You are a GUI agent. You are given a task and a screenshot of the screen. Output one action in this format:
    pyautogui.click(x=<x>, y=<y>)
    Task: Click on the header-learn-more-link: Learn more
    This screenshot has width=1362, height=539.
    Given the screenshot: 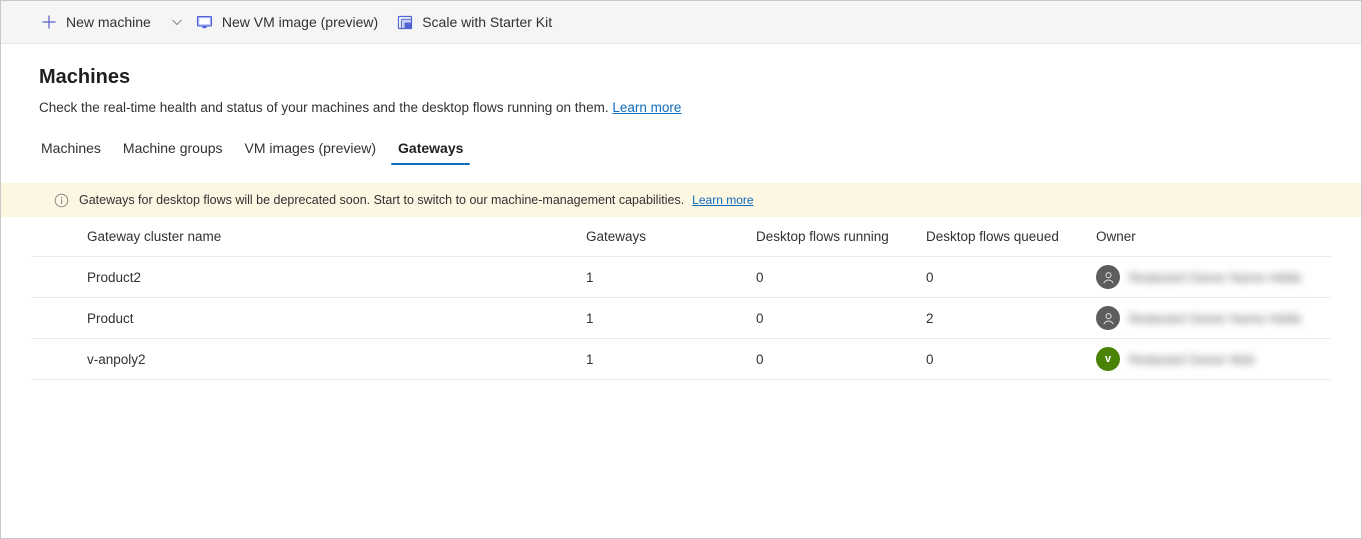 What is the action you would take?
    pyautogui.click(x=646, y=107)
    